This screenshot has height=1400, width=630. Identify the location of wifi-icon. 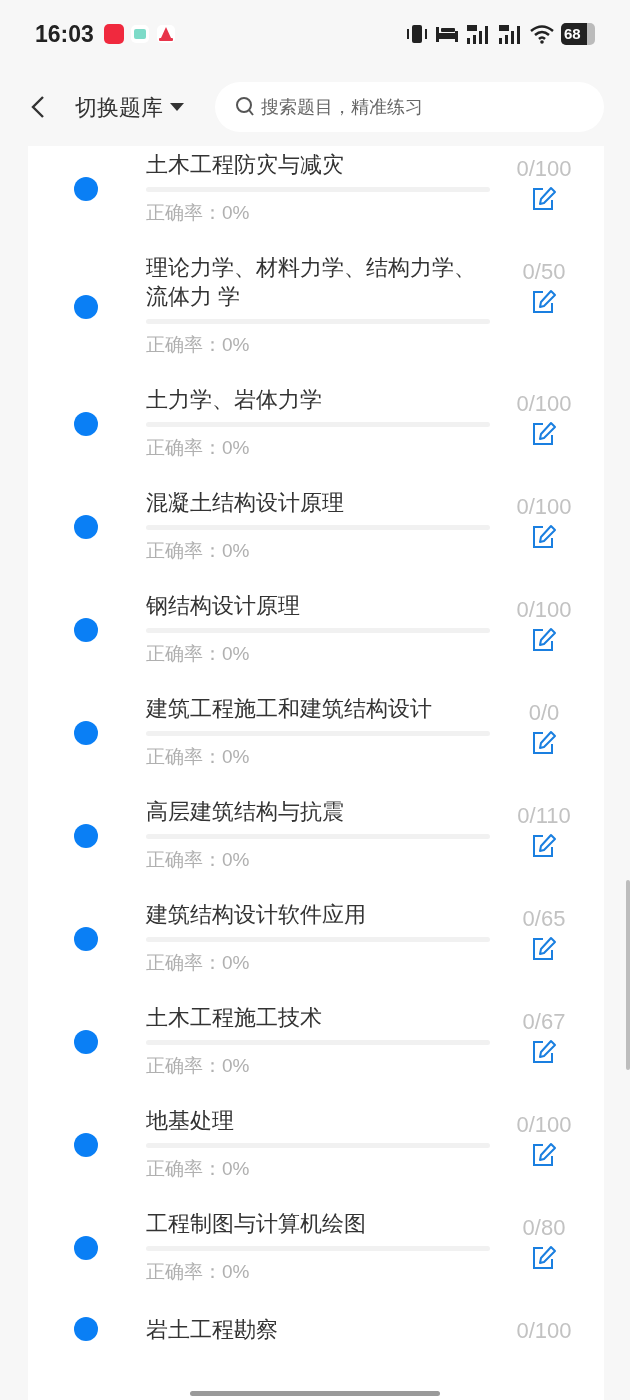
(542, 34).